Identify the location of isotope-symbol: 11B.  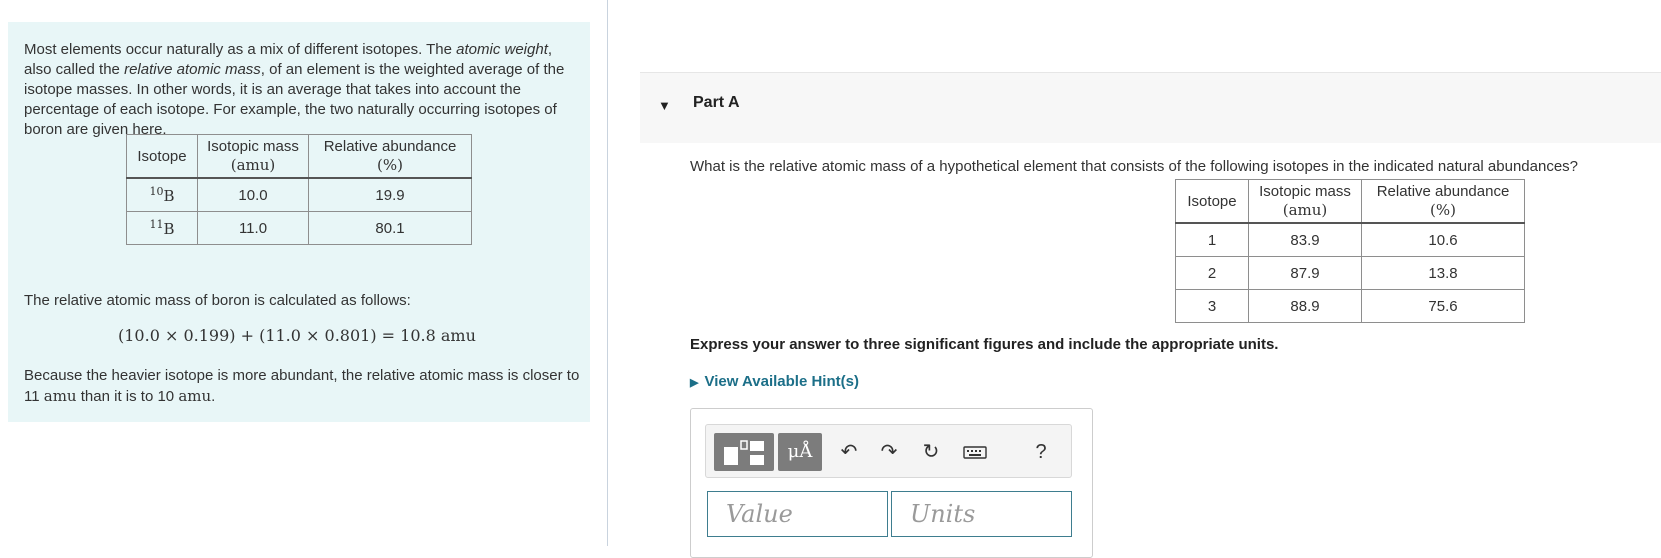
(162, 228).